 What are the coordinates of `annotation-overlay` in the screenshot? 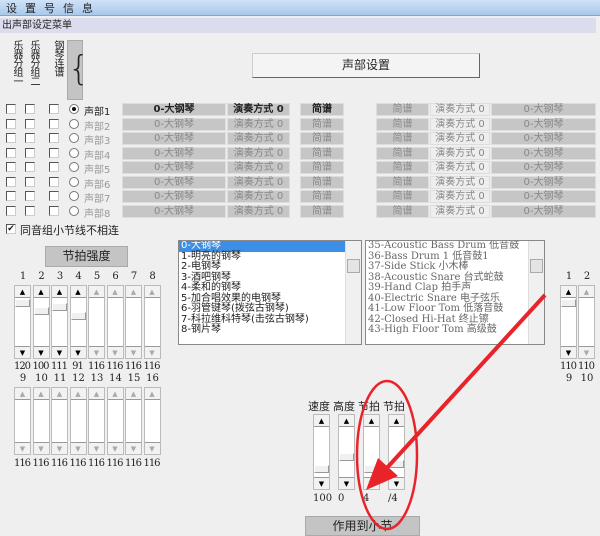 It's located at (451, 412).